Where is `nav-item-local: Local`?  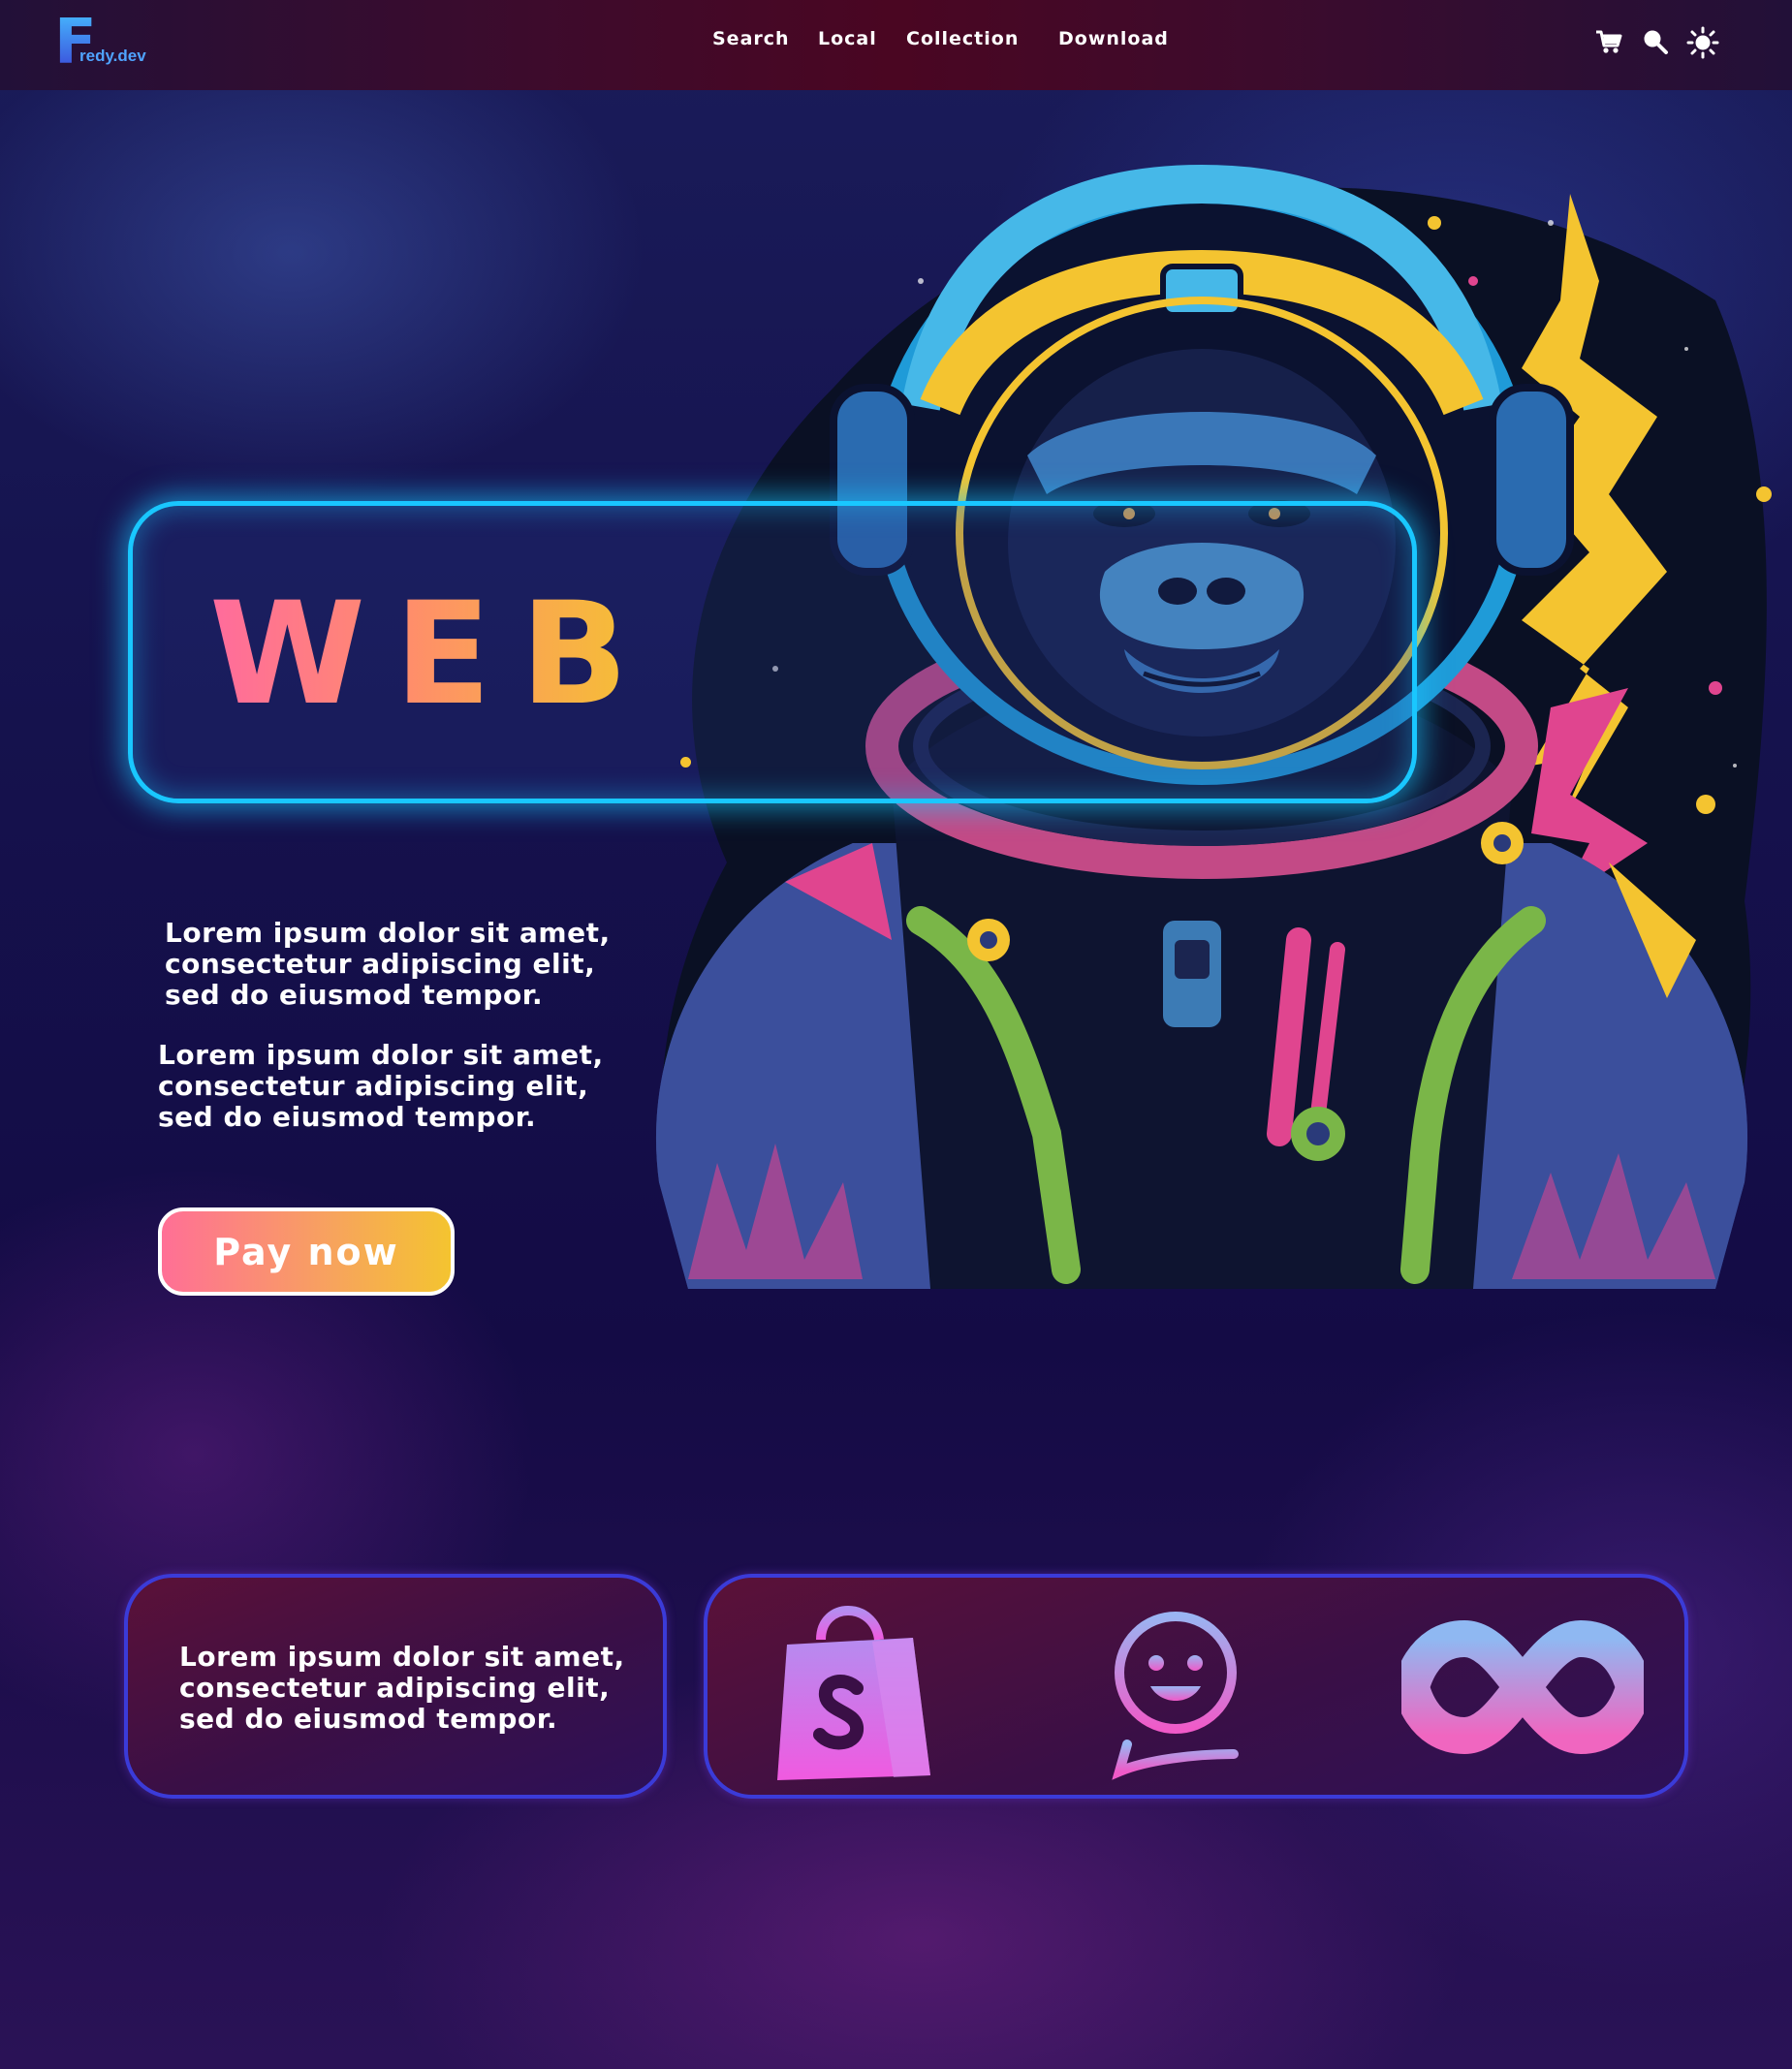 nav-item-local: Local is located at coordinates (848, 38).